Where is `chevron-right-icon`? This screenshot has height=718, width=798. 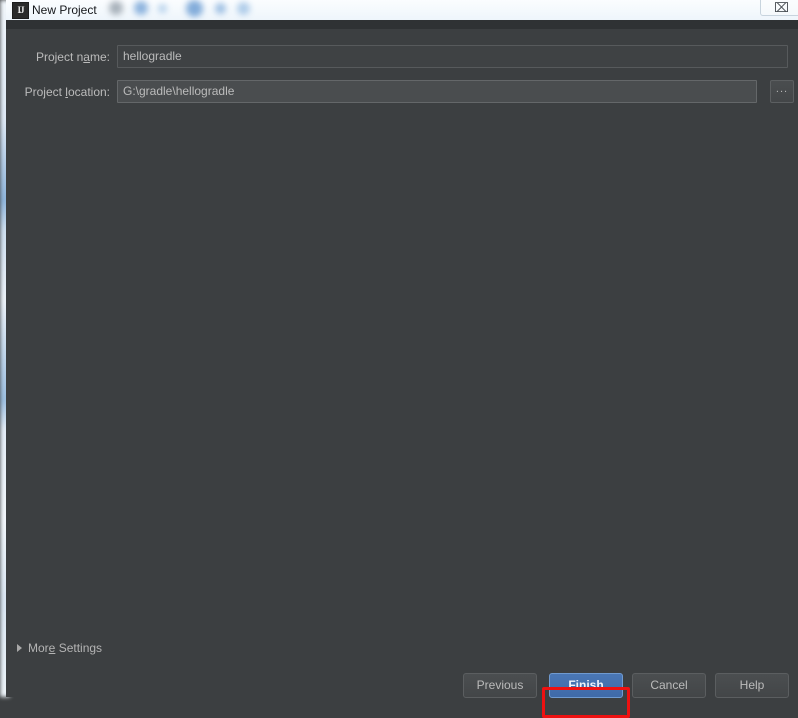 chevron-right-icon is located at coordinates (19, 648).